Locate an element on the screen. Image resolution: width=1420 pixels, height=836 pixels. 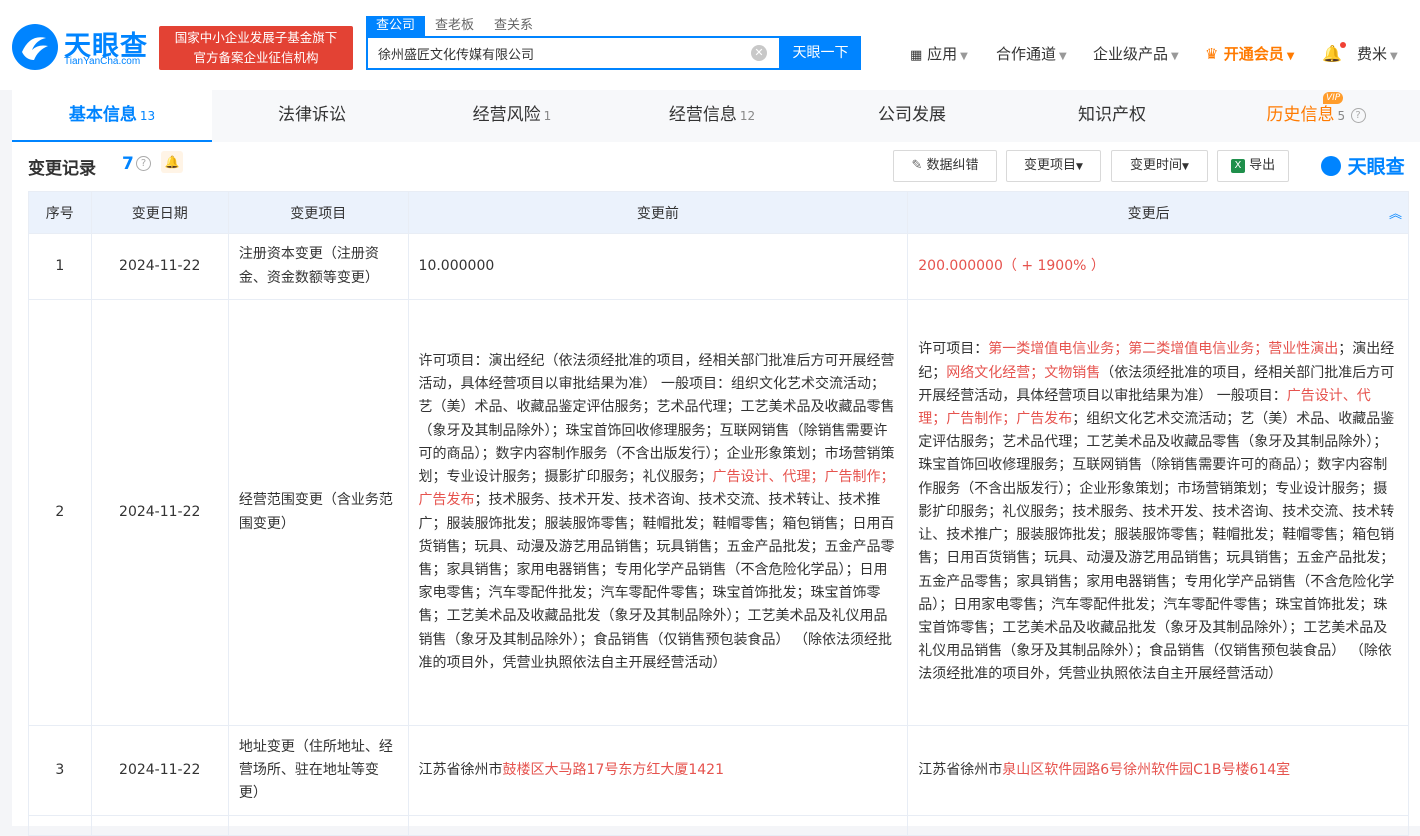
logo-subtitle: TianYanCha.com is located at coordinates (102, 61).